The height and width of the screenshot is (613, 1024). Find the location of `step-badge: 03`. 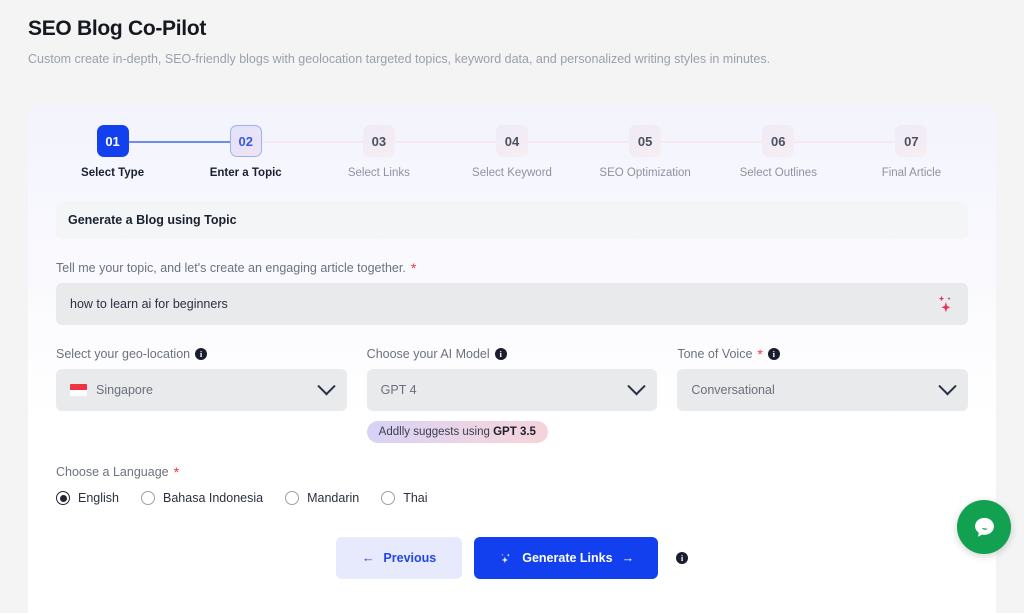

step-badge: 03 is located at coordinates (378, 141).